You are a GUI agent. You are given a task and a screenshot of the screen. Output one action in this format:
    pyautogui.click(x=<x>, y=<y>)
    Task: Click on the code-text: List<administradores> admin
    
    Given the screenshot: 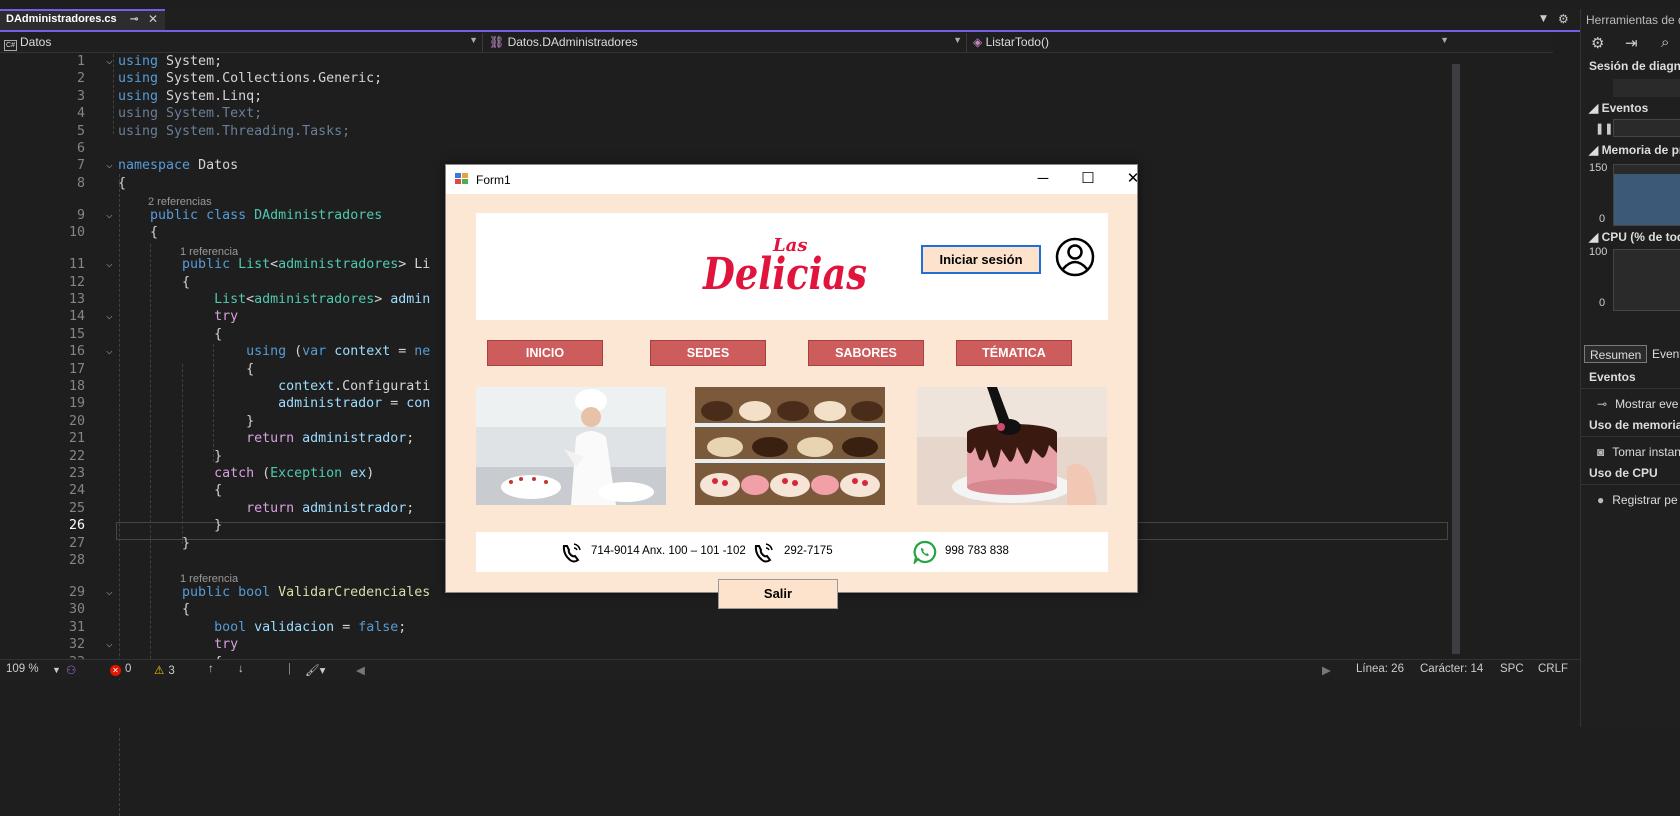 What is the action you would take?
    pyautogui.click(x=322, y=299)
    